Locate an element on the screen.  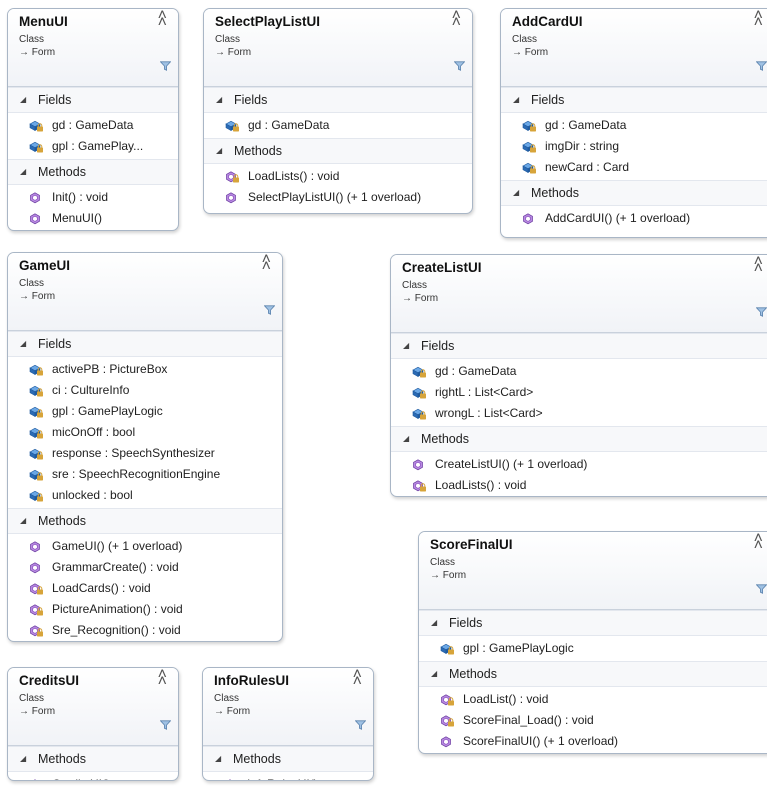
field-row: sre : SpeechRecognitionEngine is located at coordinates (145, 474).